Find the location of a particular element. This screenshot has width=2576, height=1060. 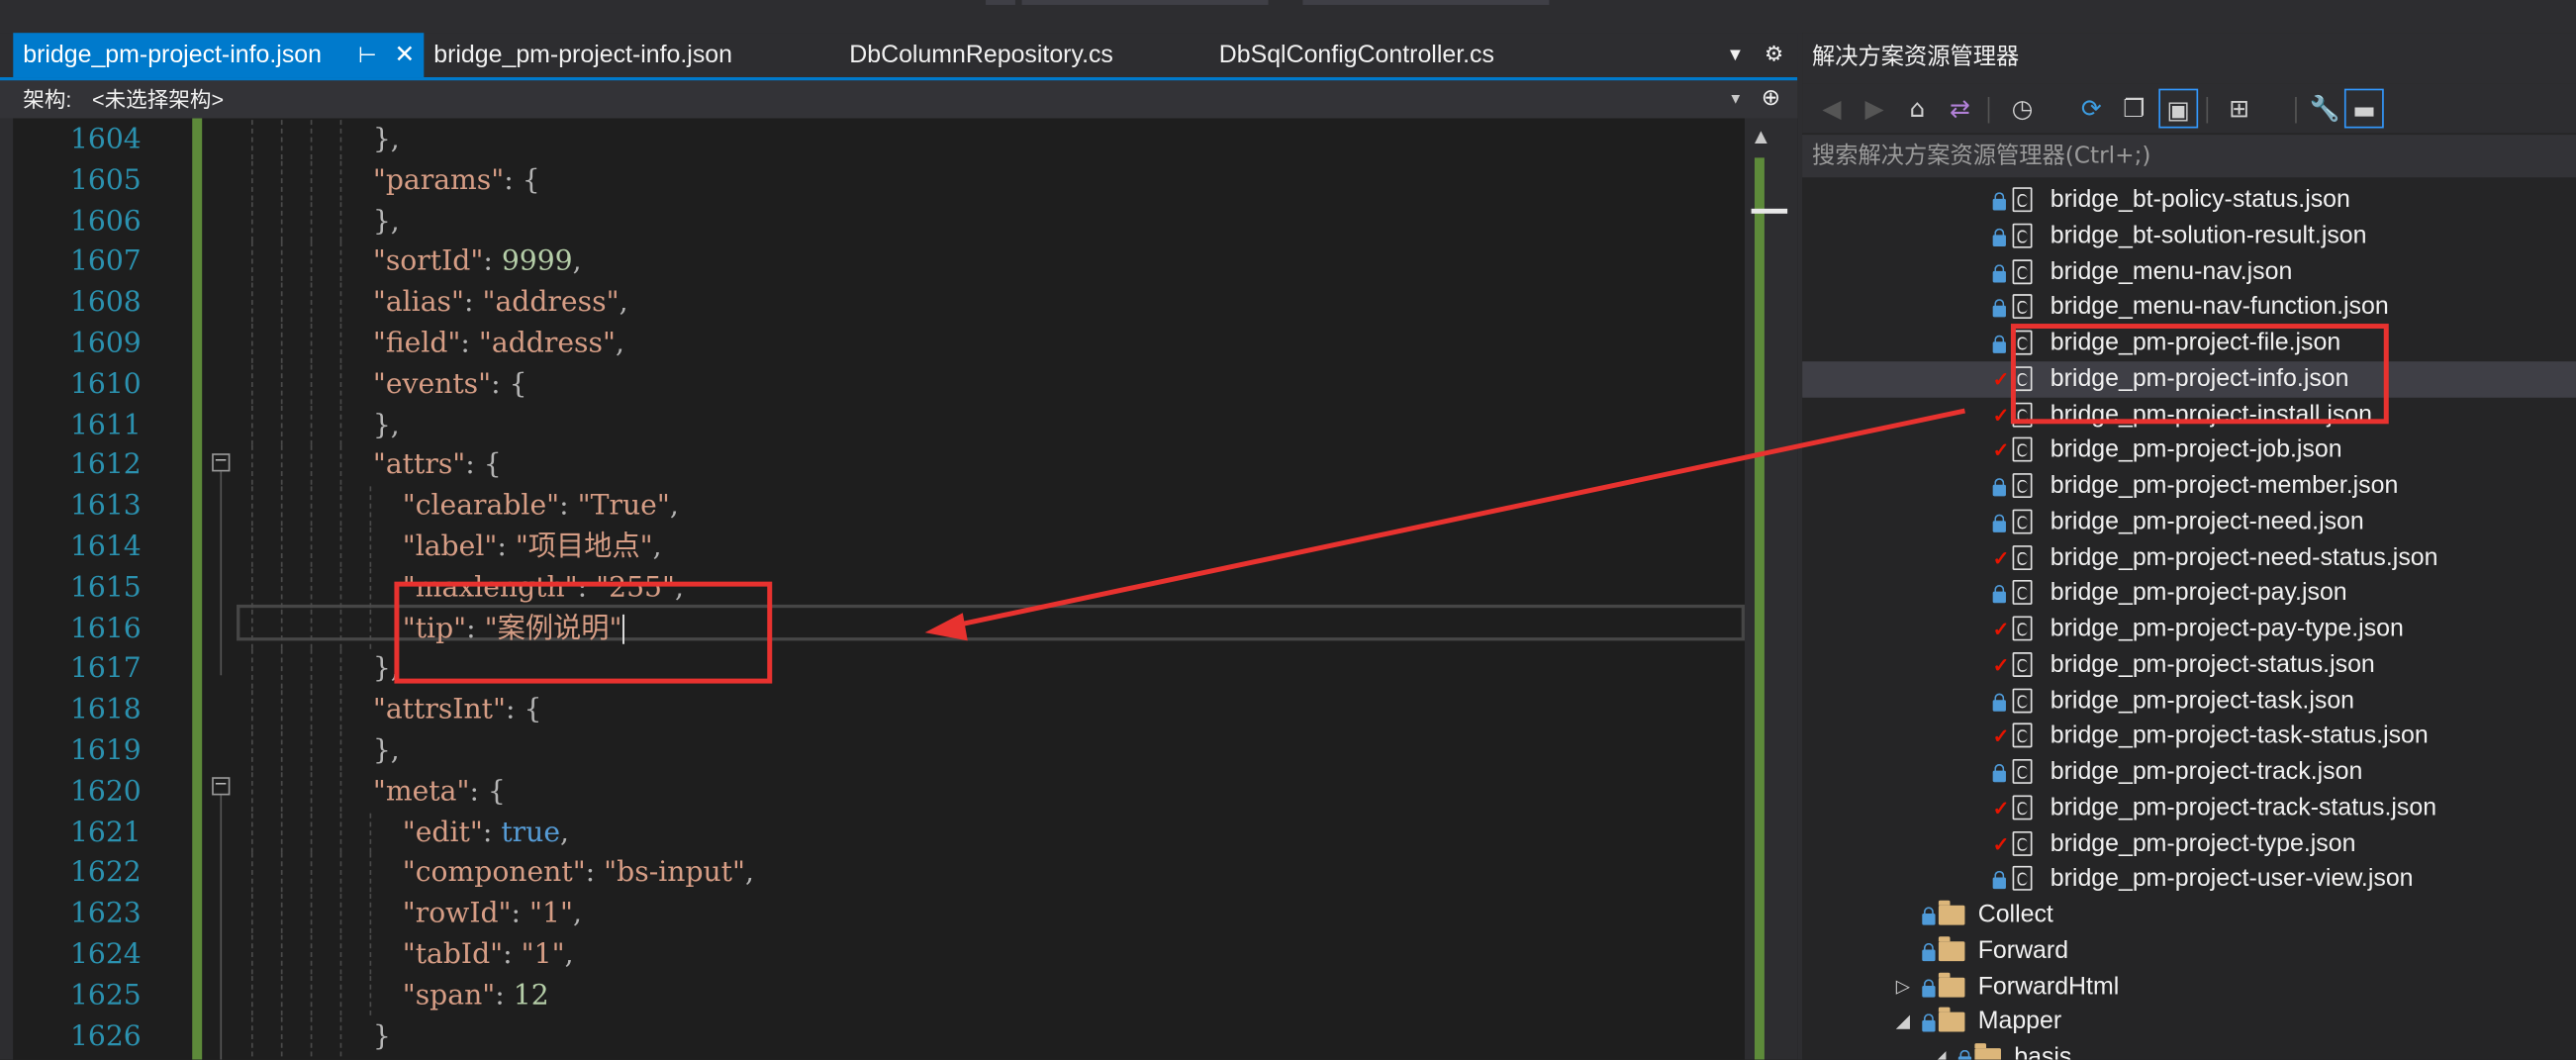

annotation-arrow-line is located at coordinates (1458, 518).